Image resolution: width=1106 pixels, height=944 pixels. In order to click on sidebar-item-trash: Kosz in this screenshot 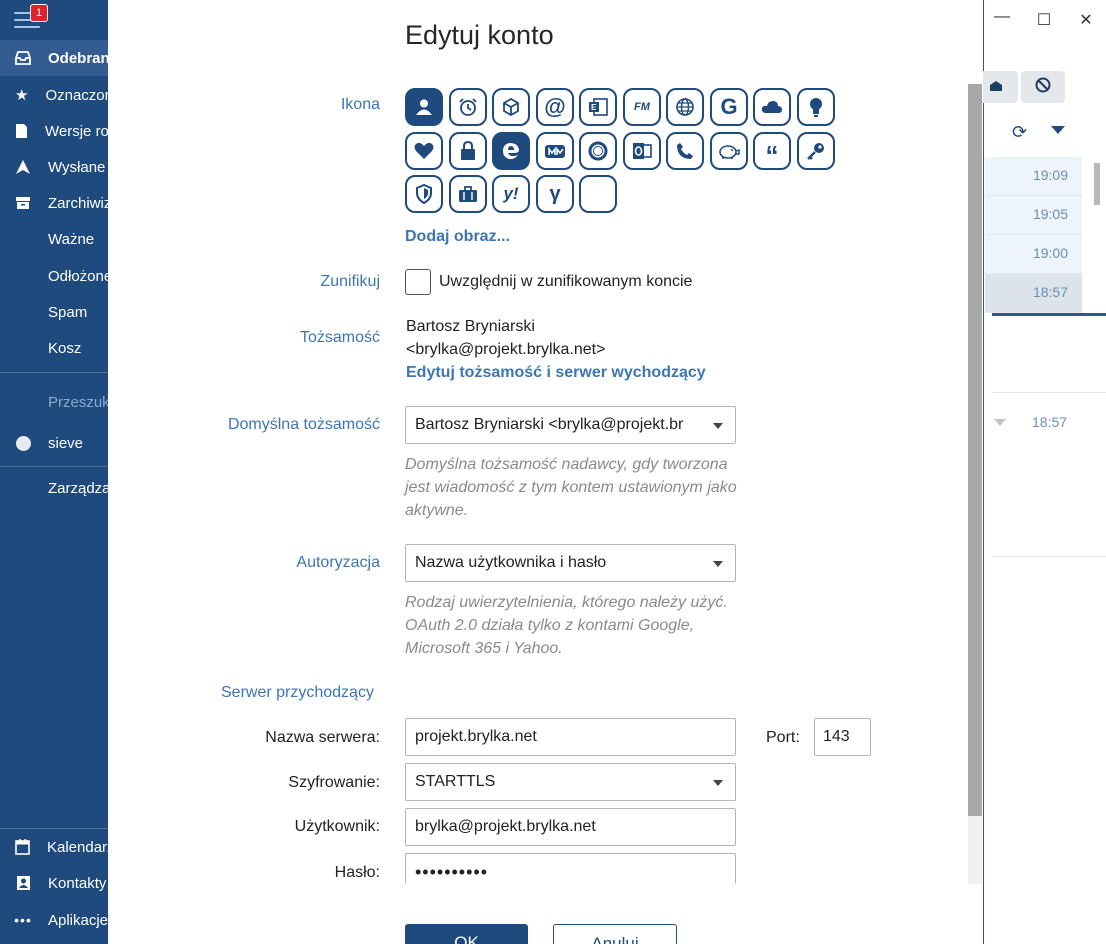, I will do `click(54, 348)`.